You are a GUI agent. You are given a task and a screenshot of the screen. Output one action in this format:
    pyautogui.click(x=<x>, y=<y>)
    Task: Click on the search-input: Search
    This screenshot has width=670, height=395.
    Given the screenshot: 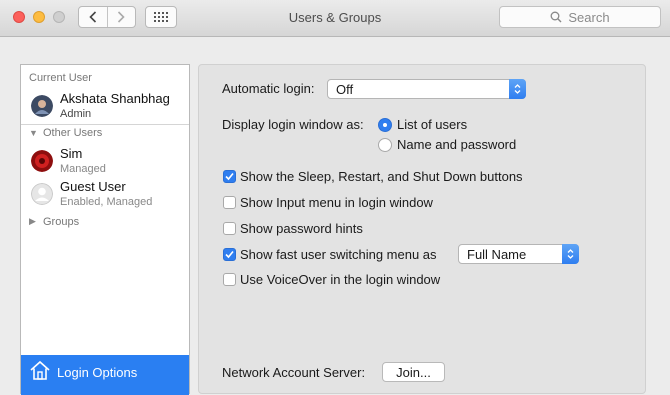 What is the action you would take?
    pyautogui.click(x=580, y=17)
    